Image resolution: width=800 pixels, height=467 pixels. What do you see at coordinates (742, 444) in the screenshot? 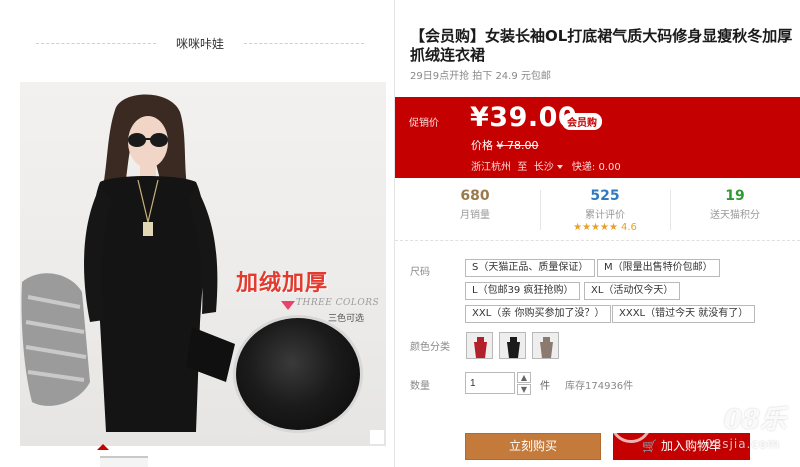
I see `watermark-url: 08sjia.com` at bounding box center [742, 444].